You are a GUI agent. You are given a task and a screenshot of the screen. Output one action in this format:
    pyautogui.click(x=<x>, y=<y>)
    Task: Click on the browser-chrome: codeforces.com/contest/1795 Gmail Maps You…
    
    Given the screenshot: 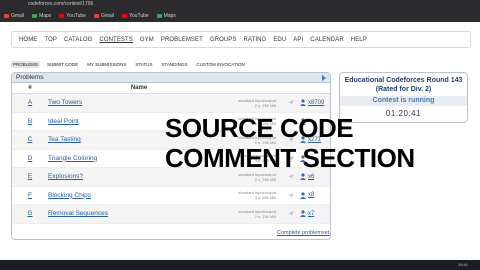 What is the action you would take?
    pyautogui.click(x=240, y=11)
    